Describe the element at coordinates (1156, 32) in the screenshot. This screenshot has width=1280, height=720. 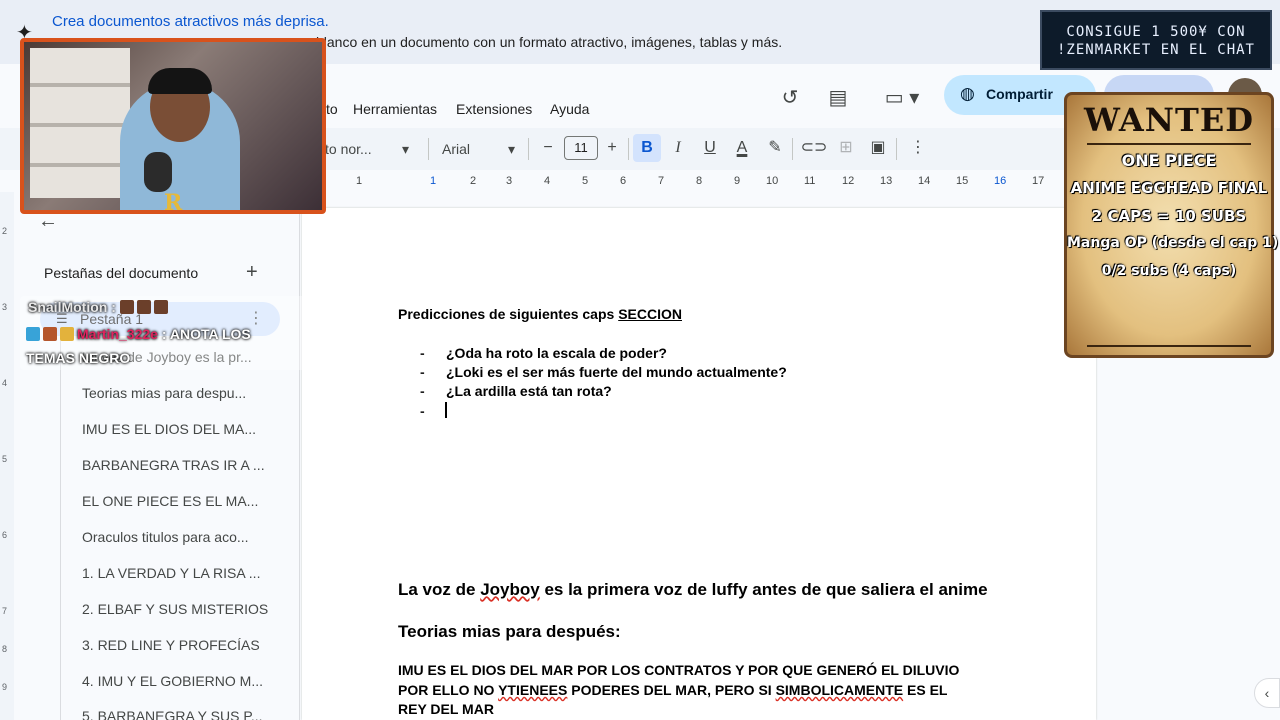
I see `promo-line: CONSIGUE 1 500¥ CON` at that location.